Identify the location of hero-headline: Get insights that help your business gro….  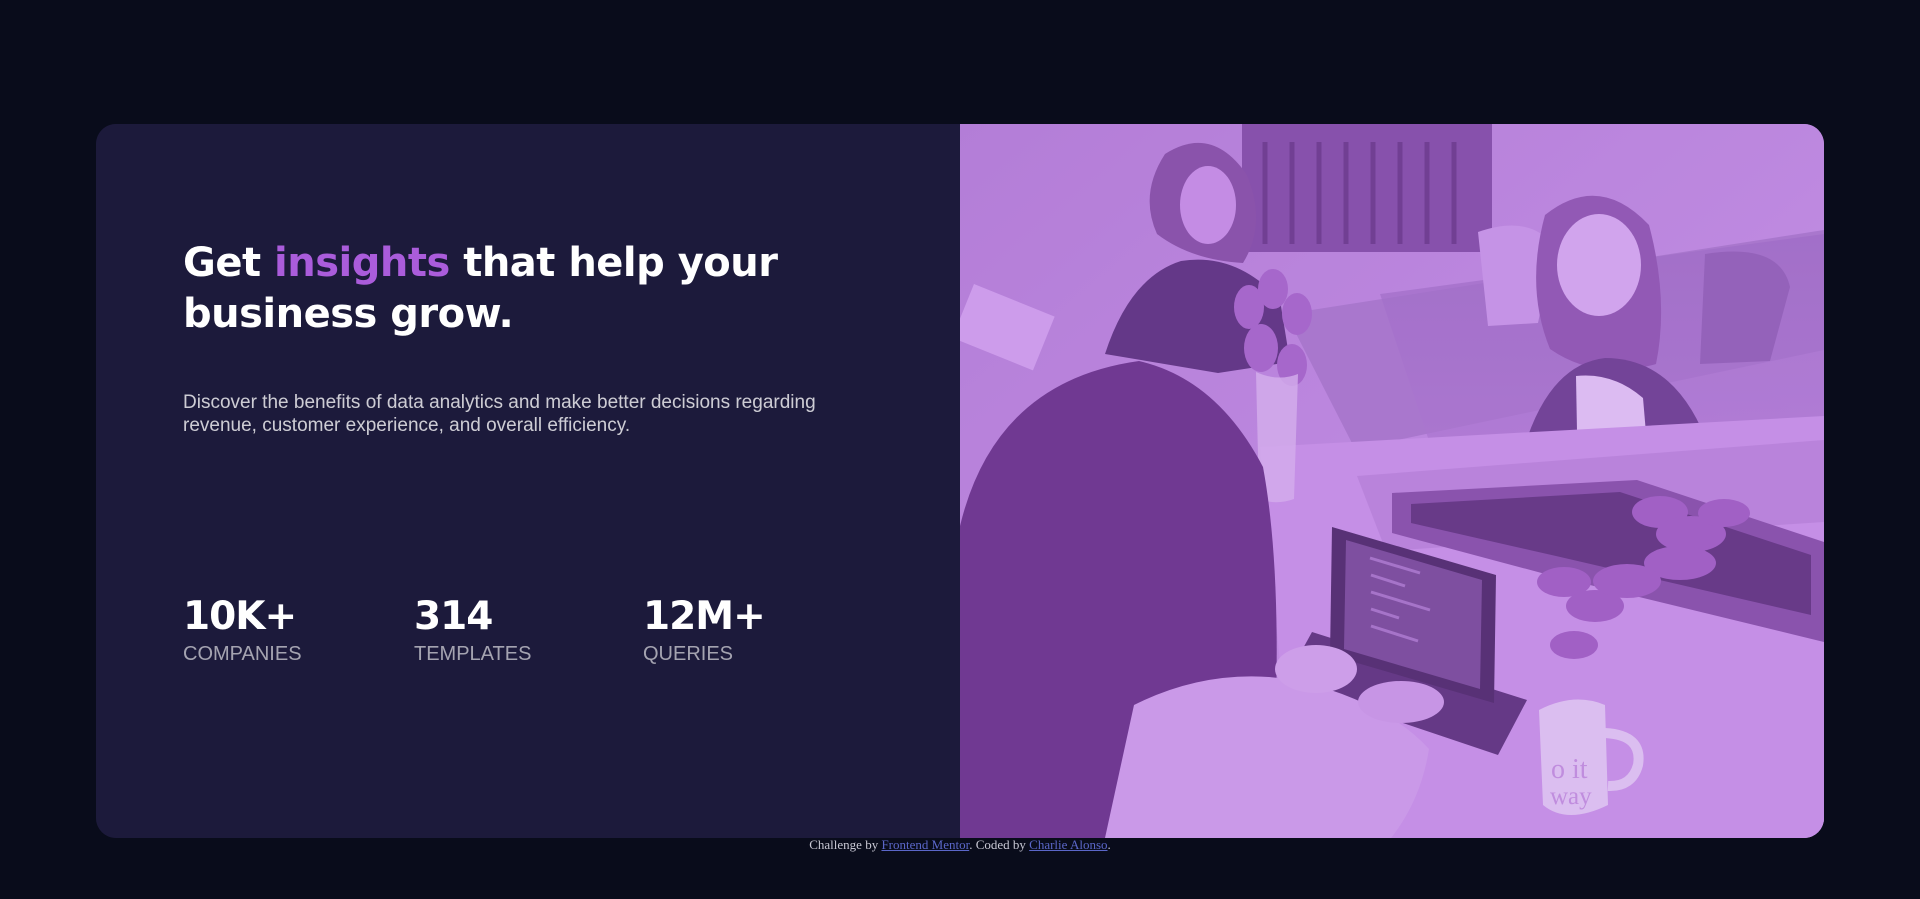
(493, 289).